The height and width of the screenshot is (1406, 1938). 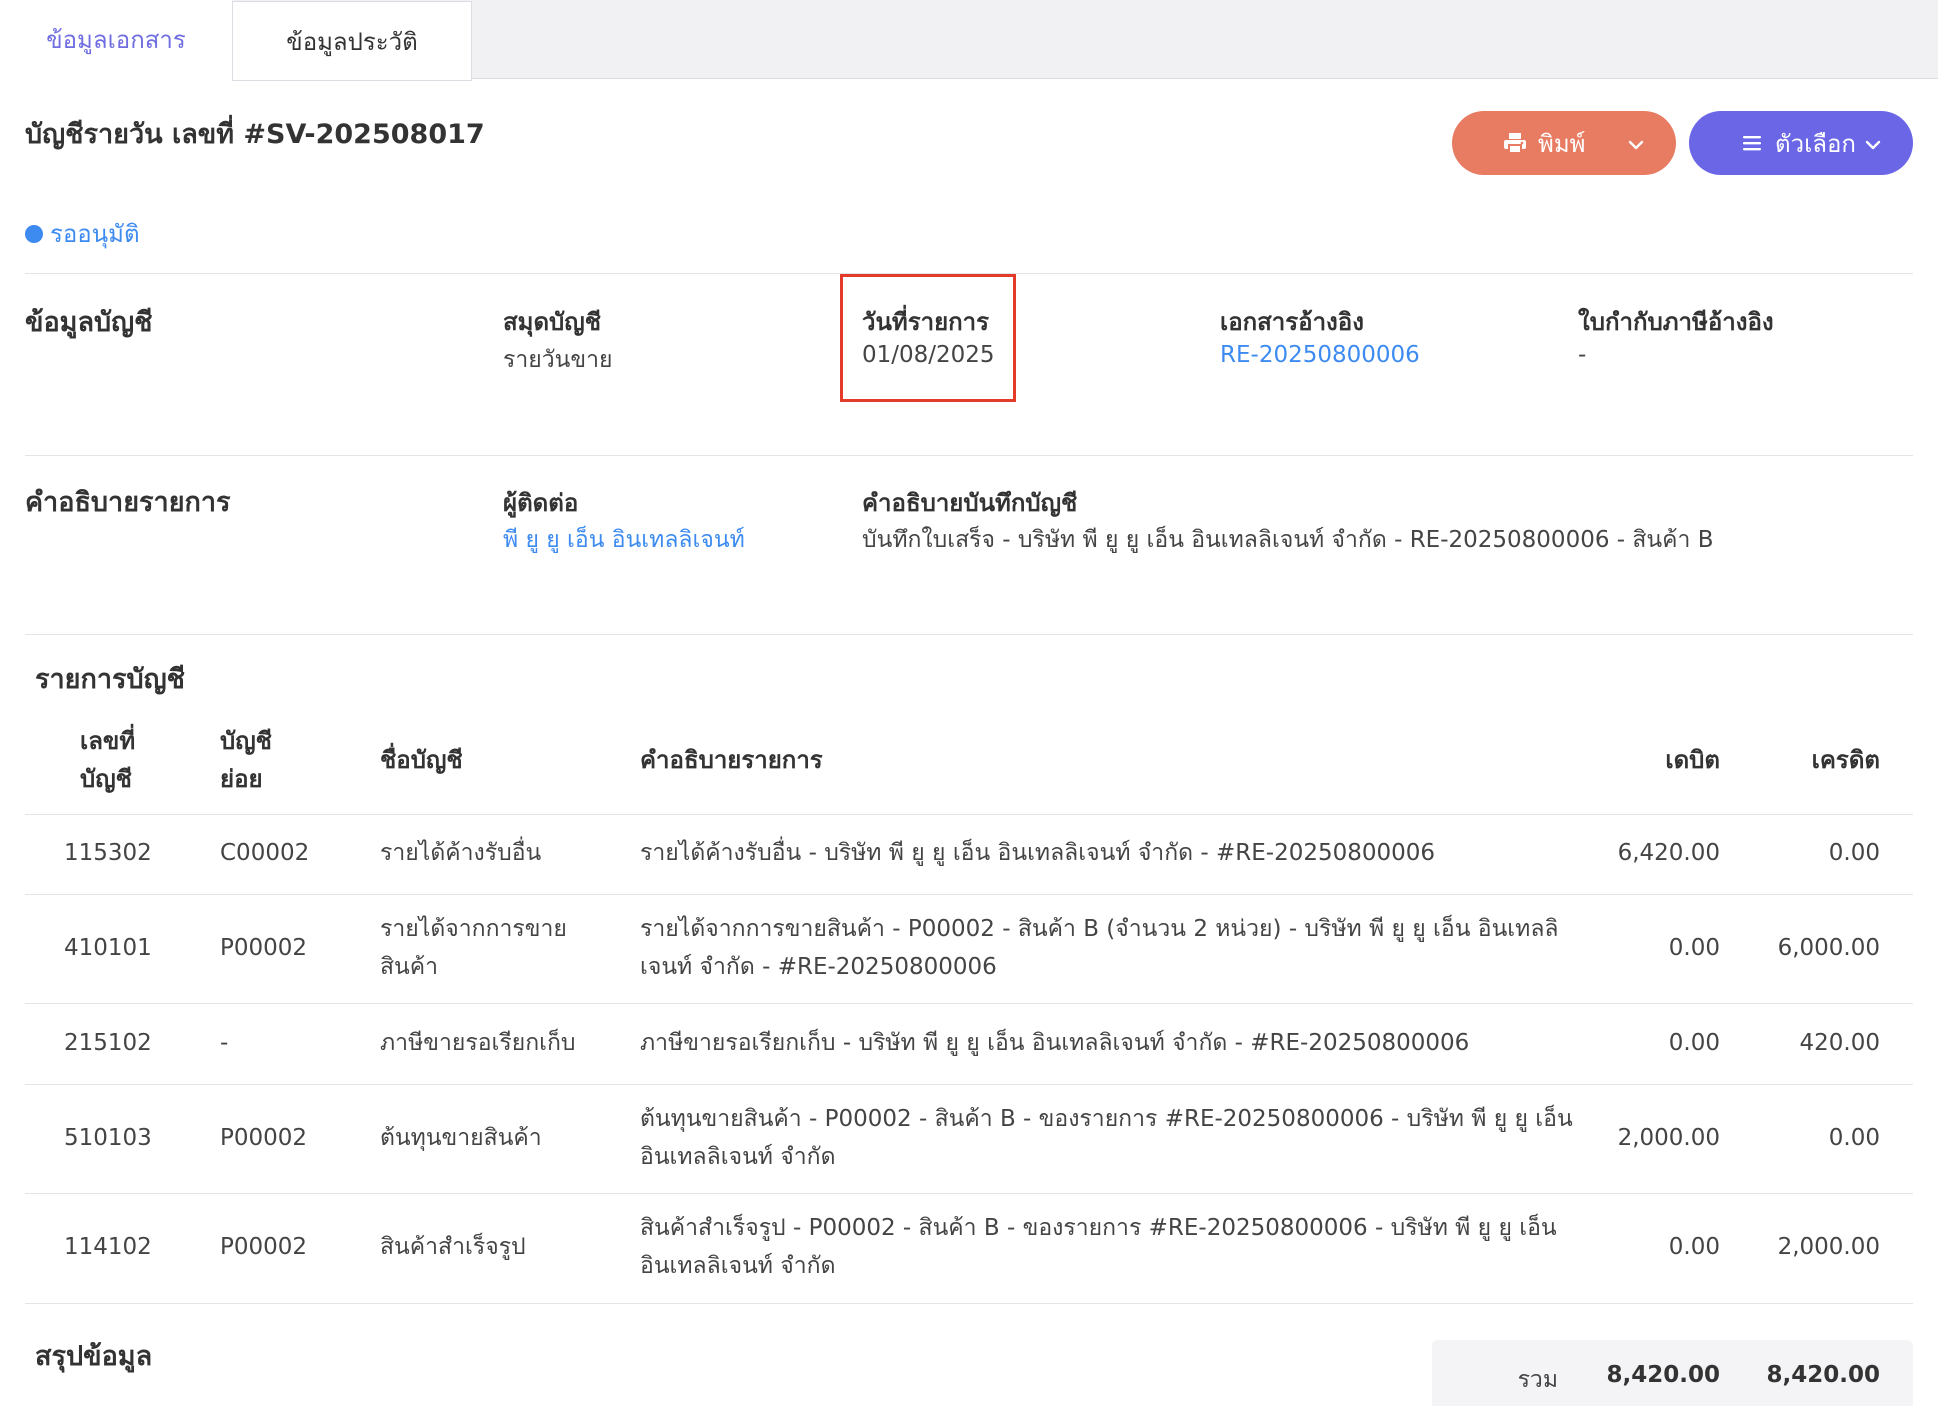 I want to click on options-button: ตัวเลือก, so click(x=1801, y=143).